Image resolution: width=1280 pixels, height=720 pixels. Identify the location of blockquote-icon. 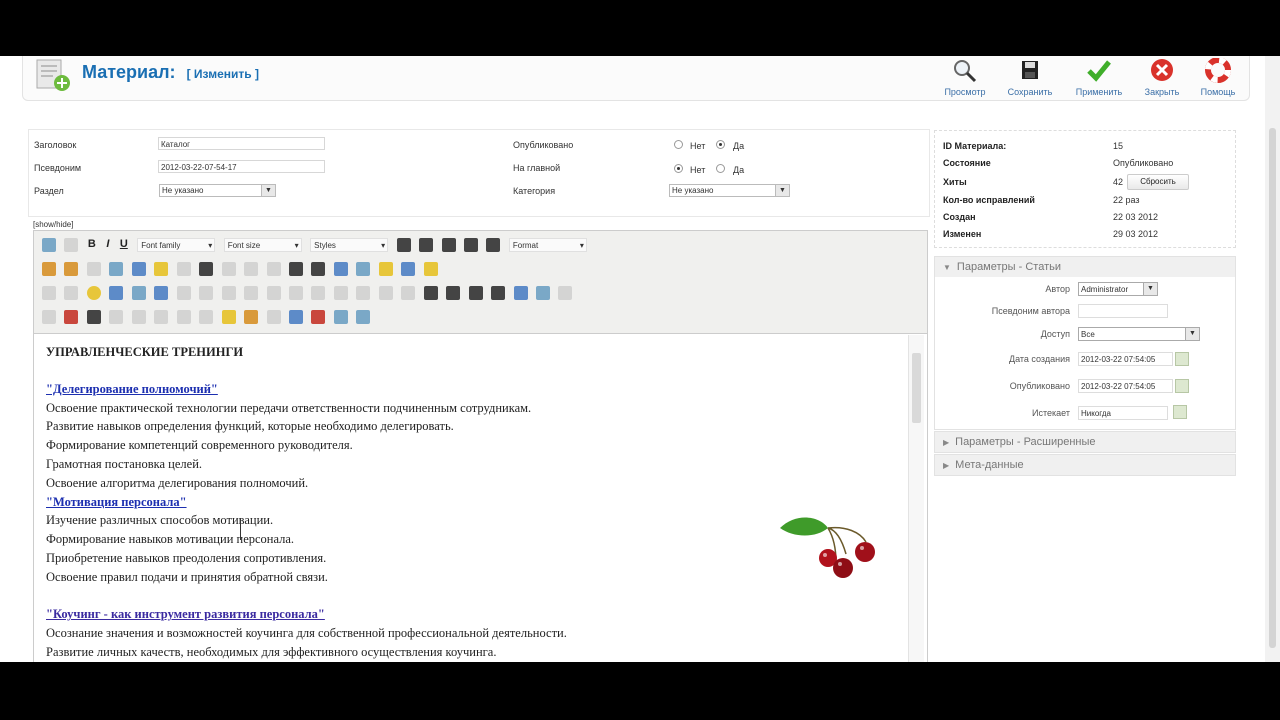
(363, 317).